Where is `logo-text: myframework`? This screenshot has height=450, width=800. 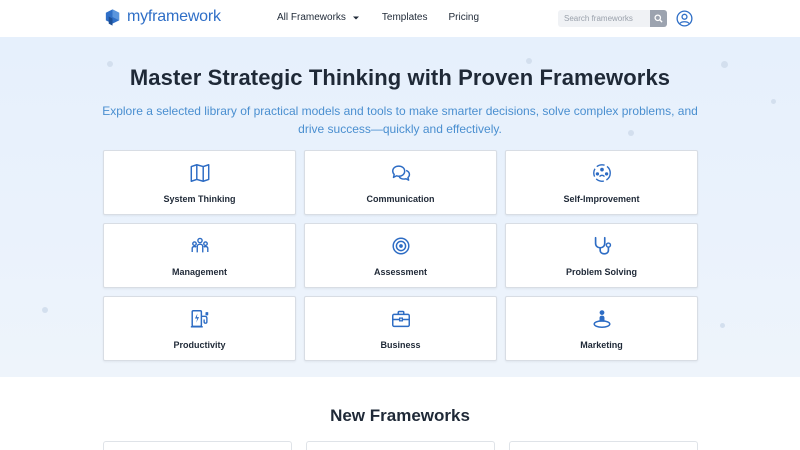 logo-text: myframework is located at coordinates (174, 16).